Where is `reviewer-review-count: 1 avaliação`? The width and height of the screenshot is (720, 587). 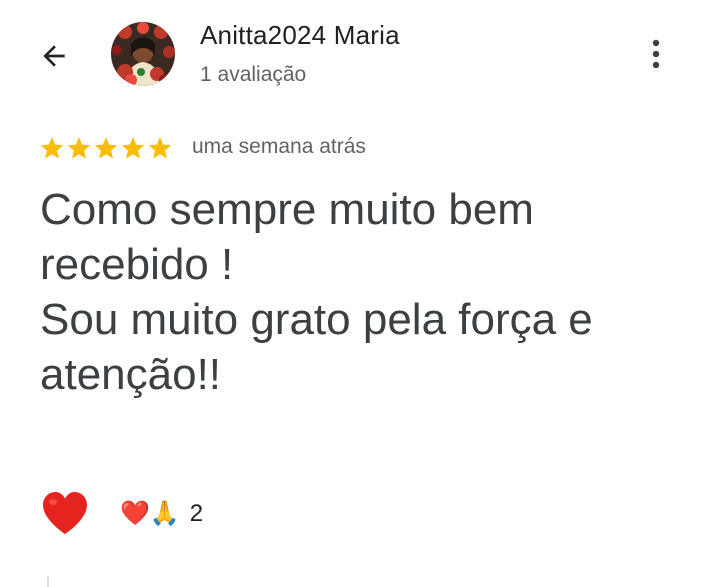
reviewer-review-count: 1 avaliação is located at coordinates (253, 74).